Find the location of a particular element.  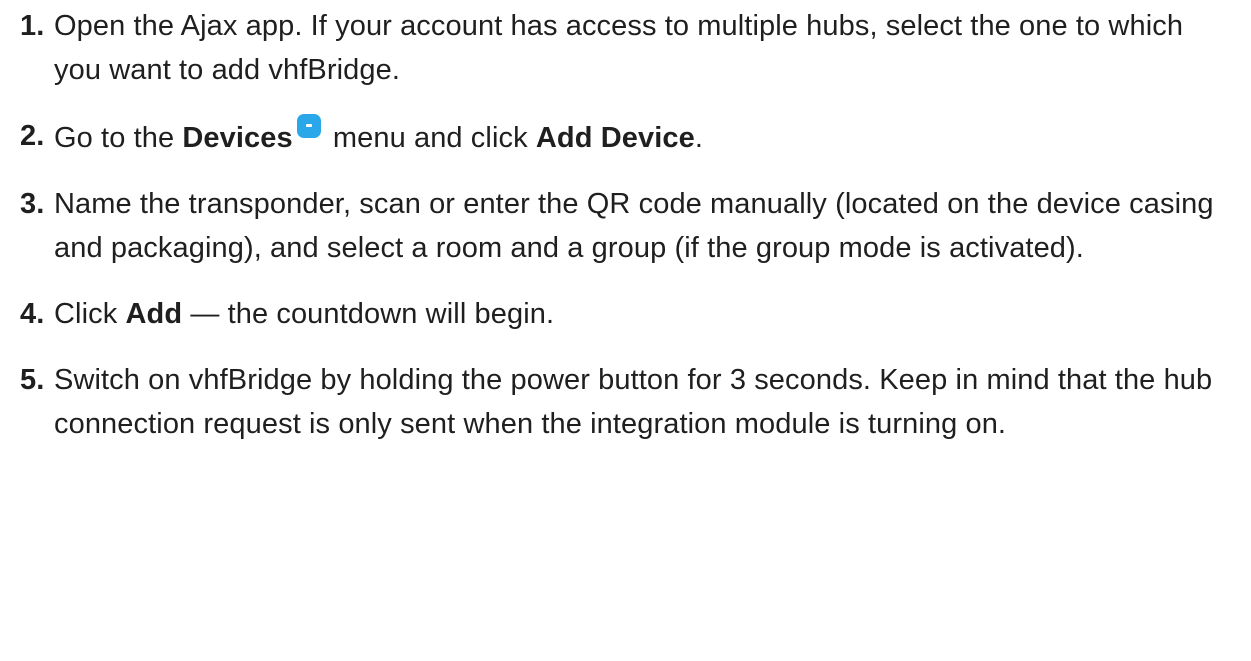

step-4: 4. Click Add — the countdown will begin. is located at coordinates (622, 314).